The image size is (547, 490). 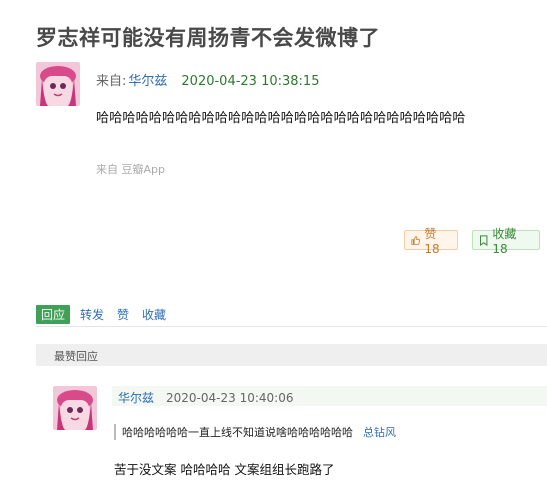 What do you see at coordinates (291, 326) in the screenshot?
I see `divider` at bounding box center [291, 326].